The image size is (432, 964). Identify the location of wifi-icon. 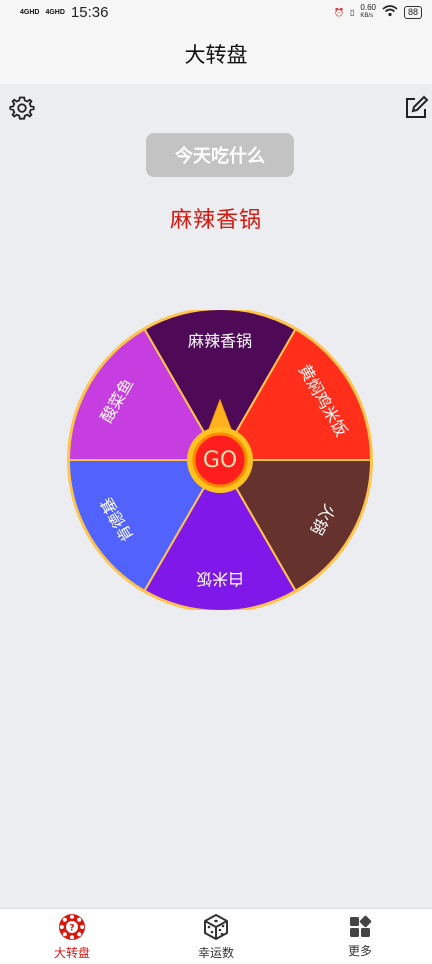
(390, 12).